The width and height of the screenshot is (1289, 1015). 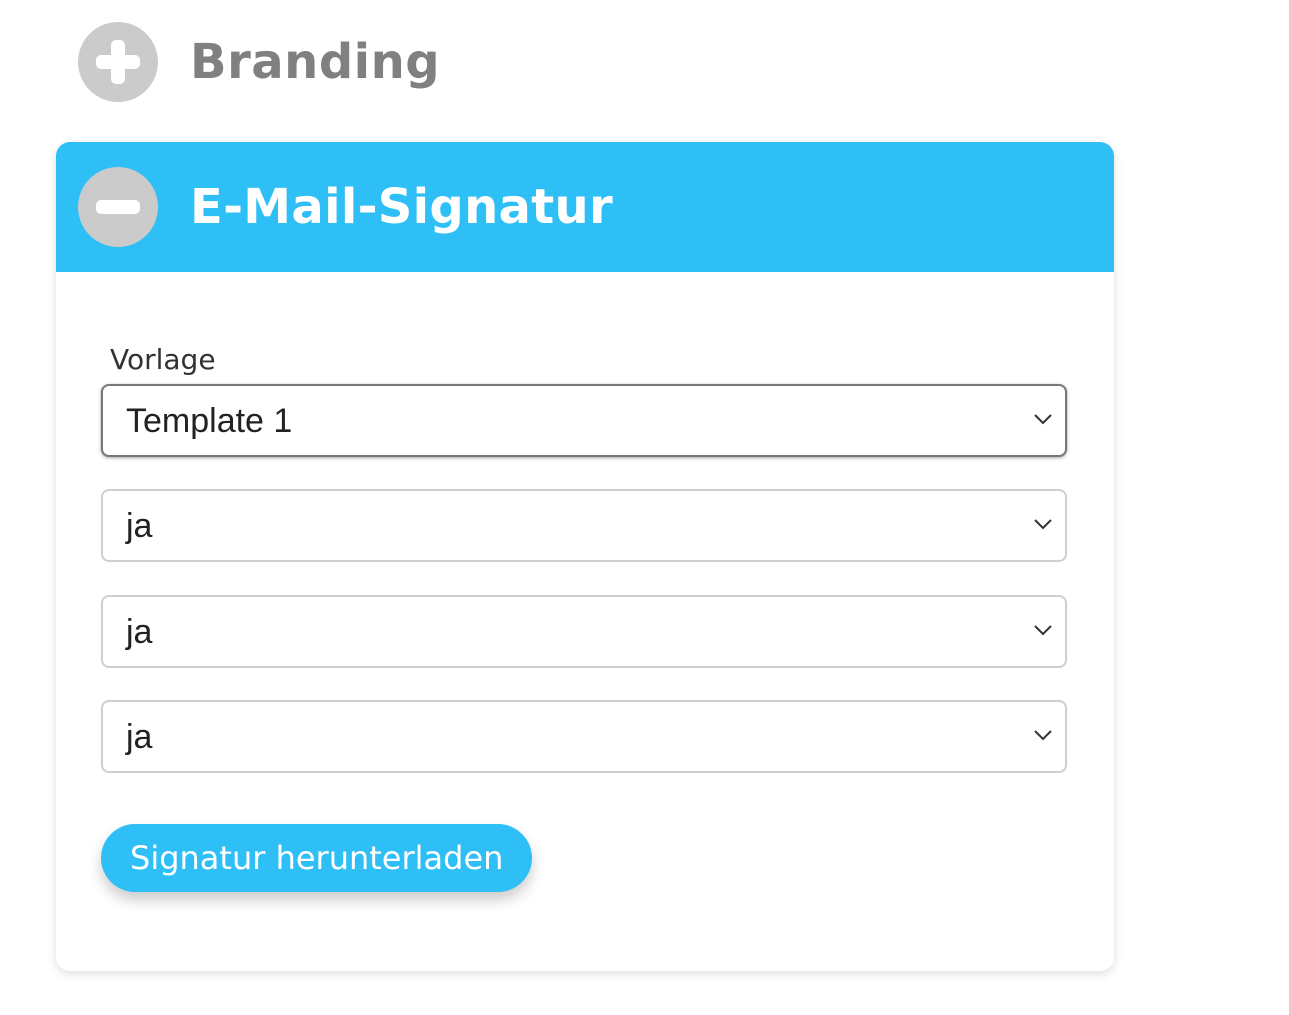 What do you see at coordinates (317, 858) in the screenshot?
I see `download-signature-button: Signatur herunterladen` at bounding box center [317, 858].